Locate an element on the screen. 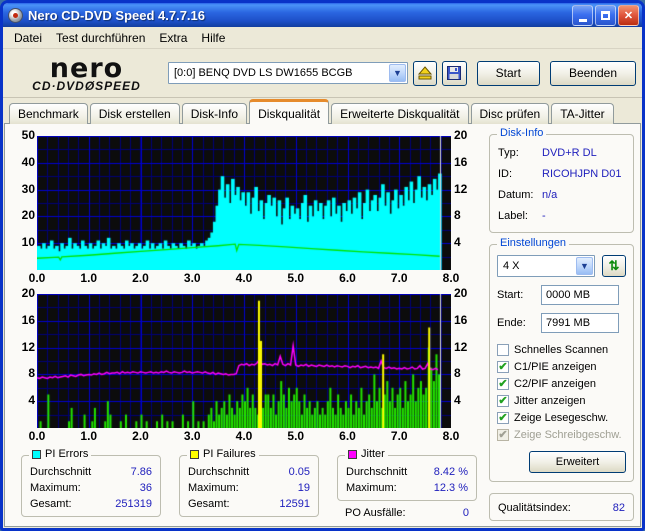  eject-button is located at coordinates (425, 73).